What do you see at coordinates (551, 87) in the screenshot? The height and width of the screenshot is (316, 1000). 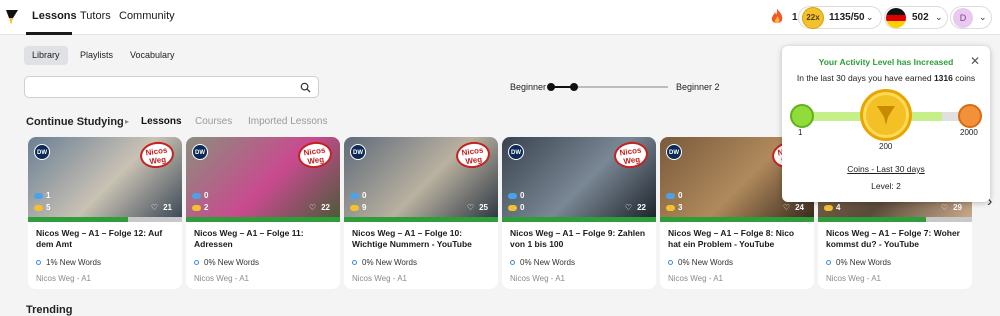 I see `level-slider-handle-min` at bounding box center [551, 87].